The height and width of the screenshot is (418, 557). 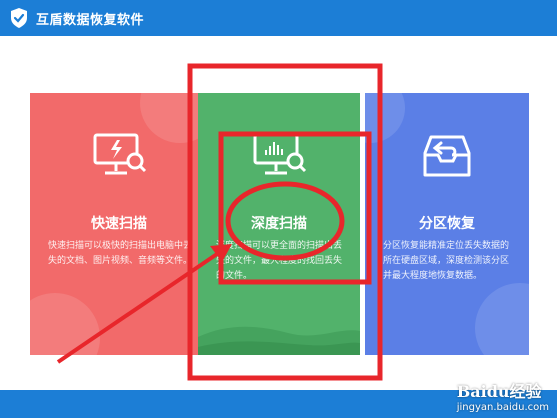 What do you see at coordinates (120, 154) in the screenshot?
I see `monitor-search-icon` at bounding box center [120, 154].